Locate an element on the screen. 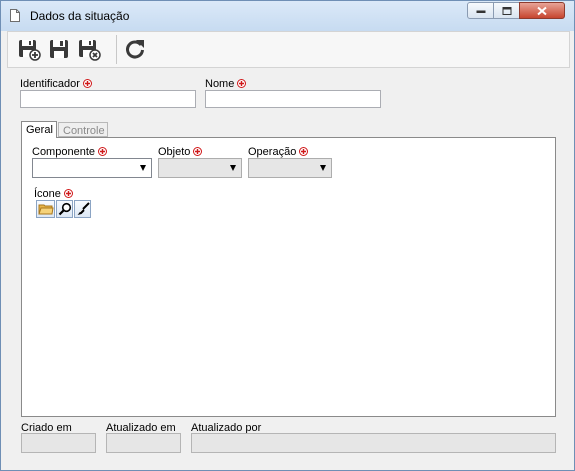 This screenshot has width=575, height=471. title-bar: Dados da situação is located at coordinates (287, 16).